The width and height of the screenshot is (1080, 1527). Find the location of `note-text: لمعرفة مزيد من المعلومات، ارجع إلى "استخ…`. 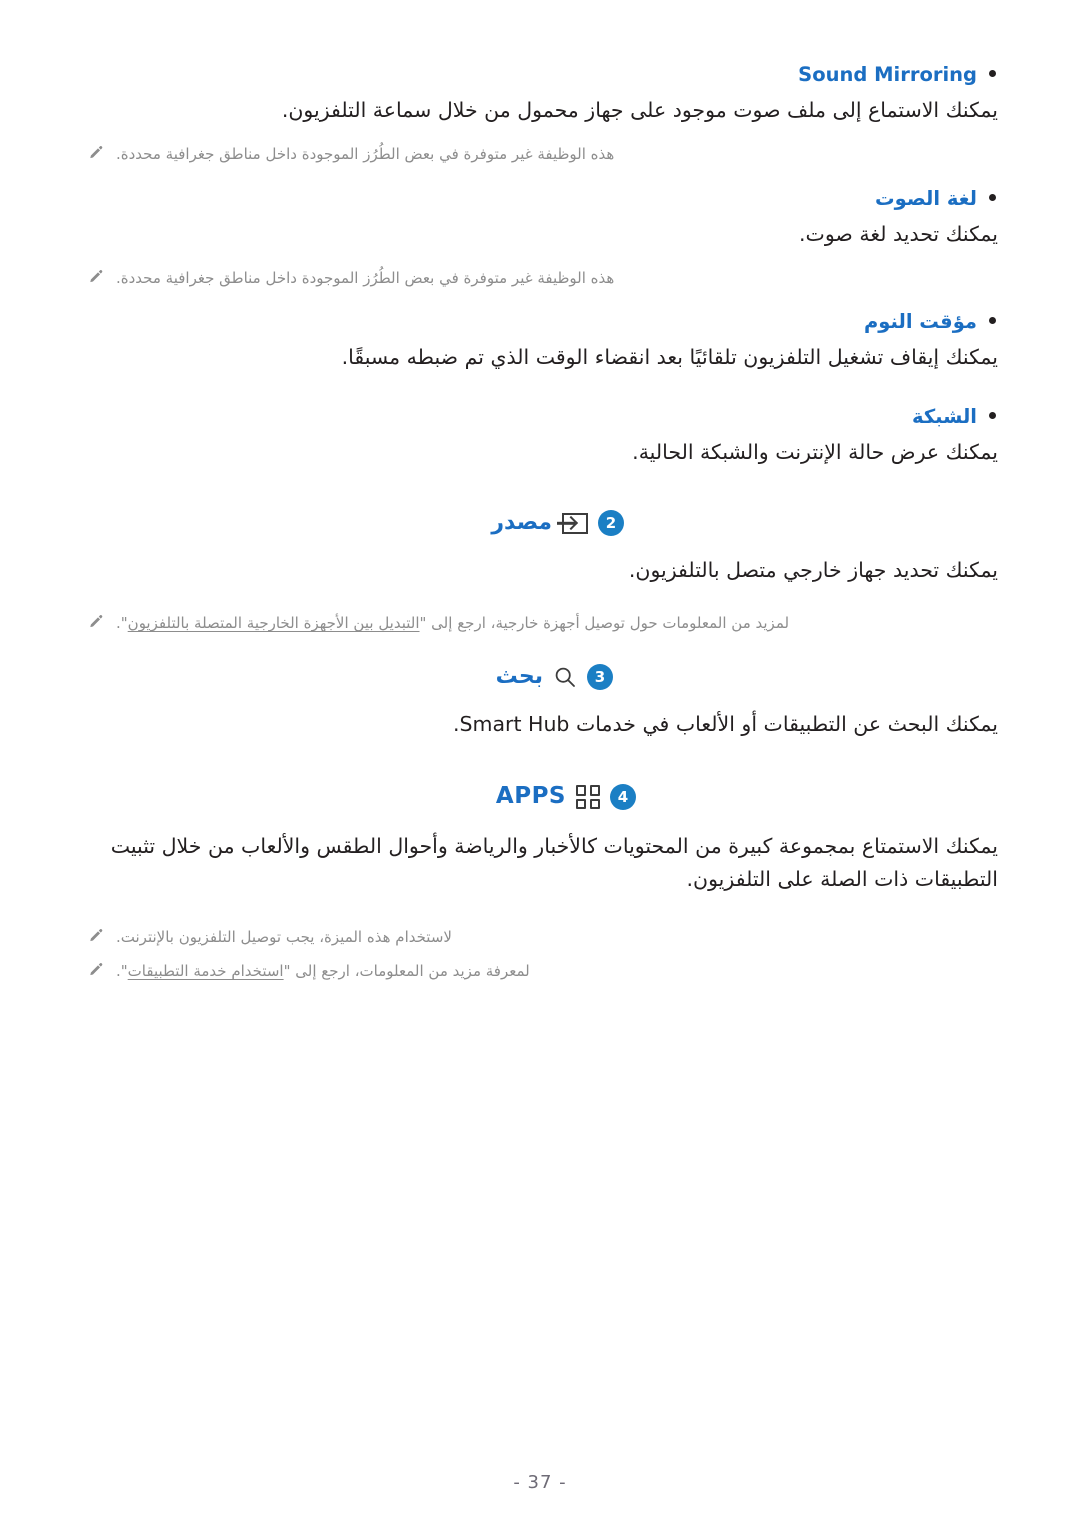

note-text: لمعرفة مزيد من المعلومات، ارجع إلى "استخ… is located at coordinates (323, 971).